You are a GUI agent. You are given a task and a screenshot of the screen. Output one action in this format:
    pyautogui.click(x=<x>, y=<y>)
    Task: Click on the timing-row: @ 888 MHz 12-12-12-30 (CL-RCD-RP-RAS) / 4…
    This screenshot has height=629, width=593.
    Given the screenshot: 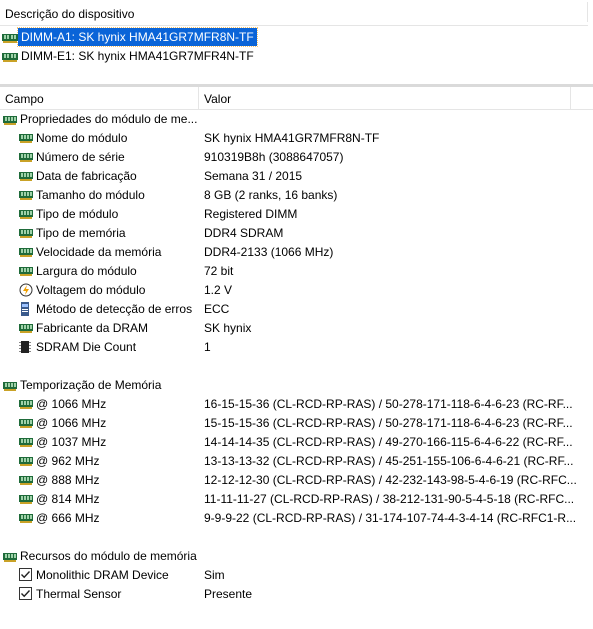 What is the action you would take?
    pyautogui.click(x=296, y=480)
    